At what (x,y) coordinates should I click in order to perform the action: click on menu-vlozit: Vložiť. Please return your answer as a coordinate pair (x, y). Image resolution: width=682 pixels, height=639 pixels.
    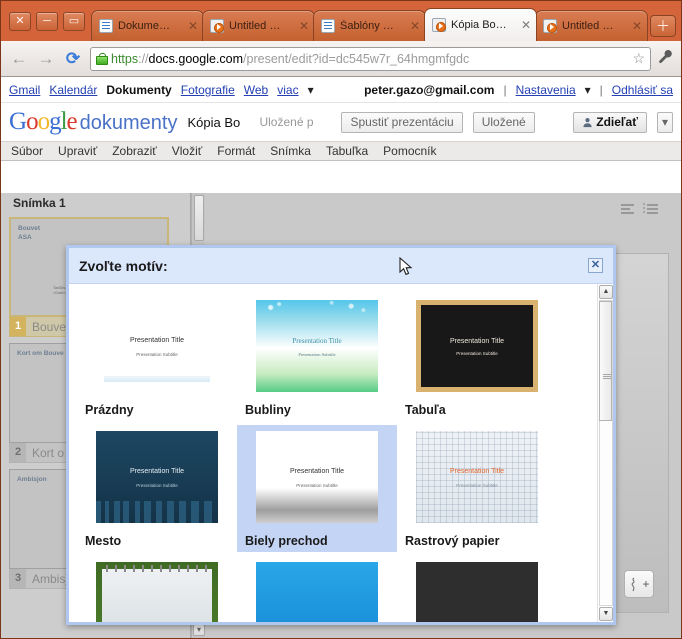
    Looking at the image, I should click on (187, 151).